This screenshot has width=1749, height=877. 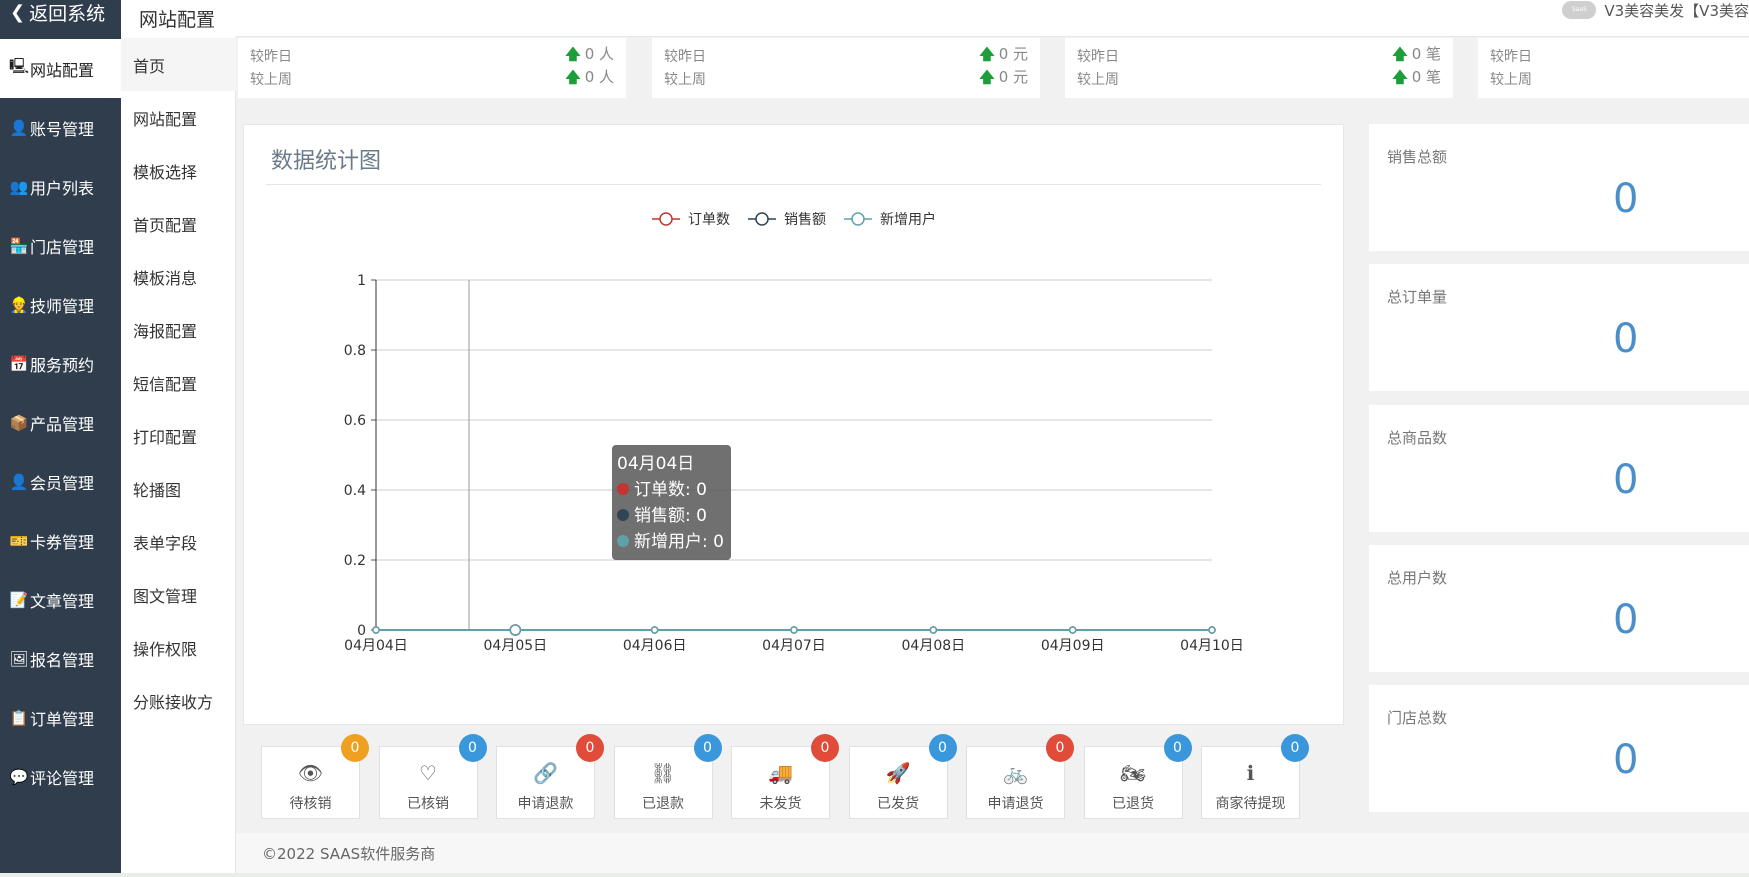 What do you see at coordinates (1579, 10) in the screenshot?
I see `saas-cloud-icon: SaaS` at bounding box center [1579, 10].